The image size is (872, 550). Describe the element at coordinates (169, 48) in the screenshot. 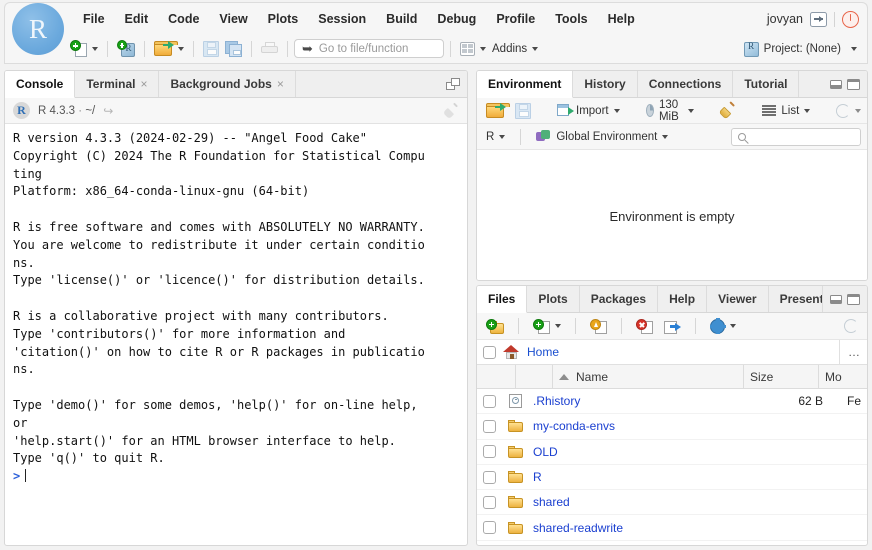

I see `open-file-button` at that location.